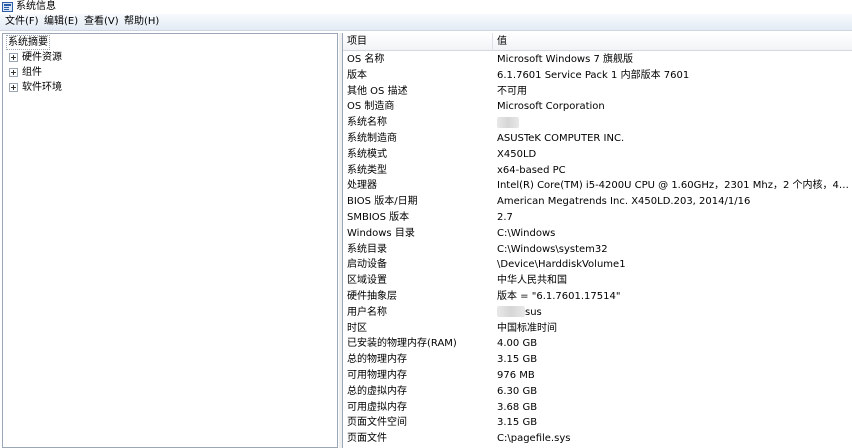  What do you see at coordinates (527, 328) in the screenshot?
I see `row-item-value: 中国标准时间` at bounding box center [527, 328].